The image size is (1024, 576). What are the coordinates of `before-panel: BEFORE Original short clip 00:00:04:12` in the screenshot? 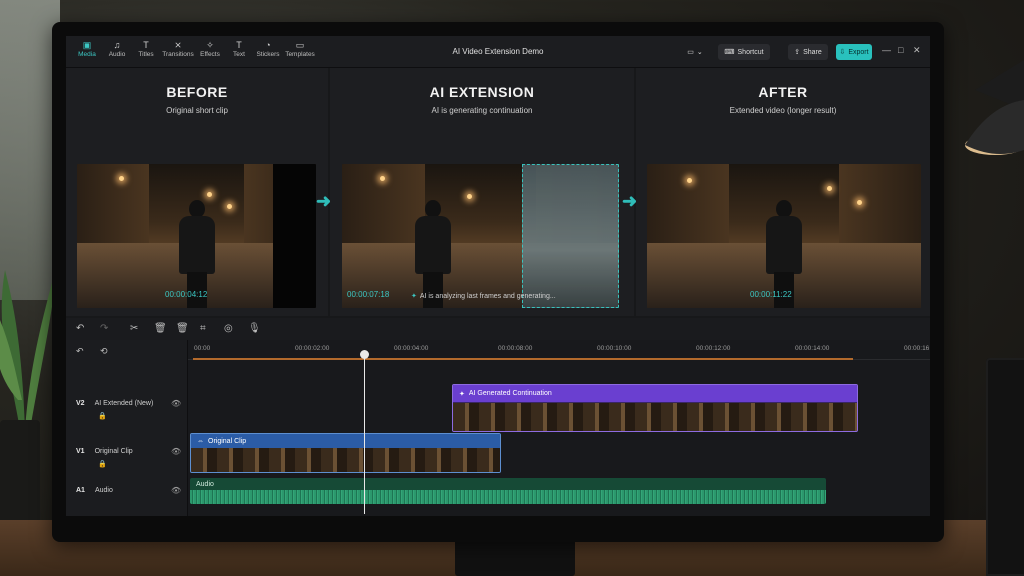 It's located at (197, 192).